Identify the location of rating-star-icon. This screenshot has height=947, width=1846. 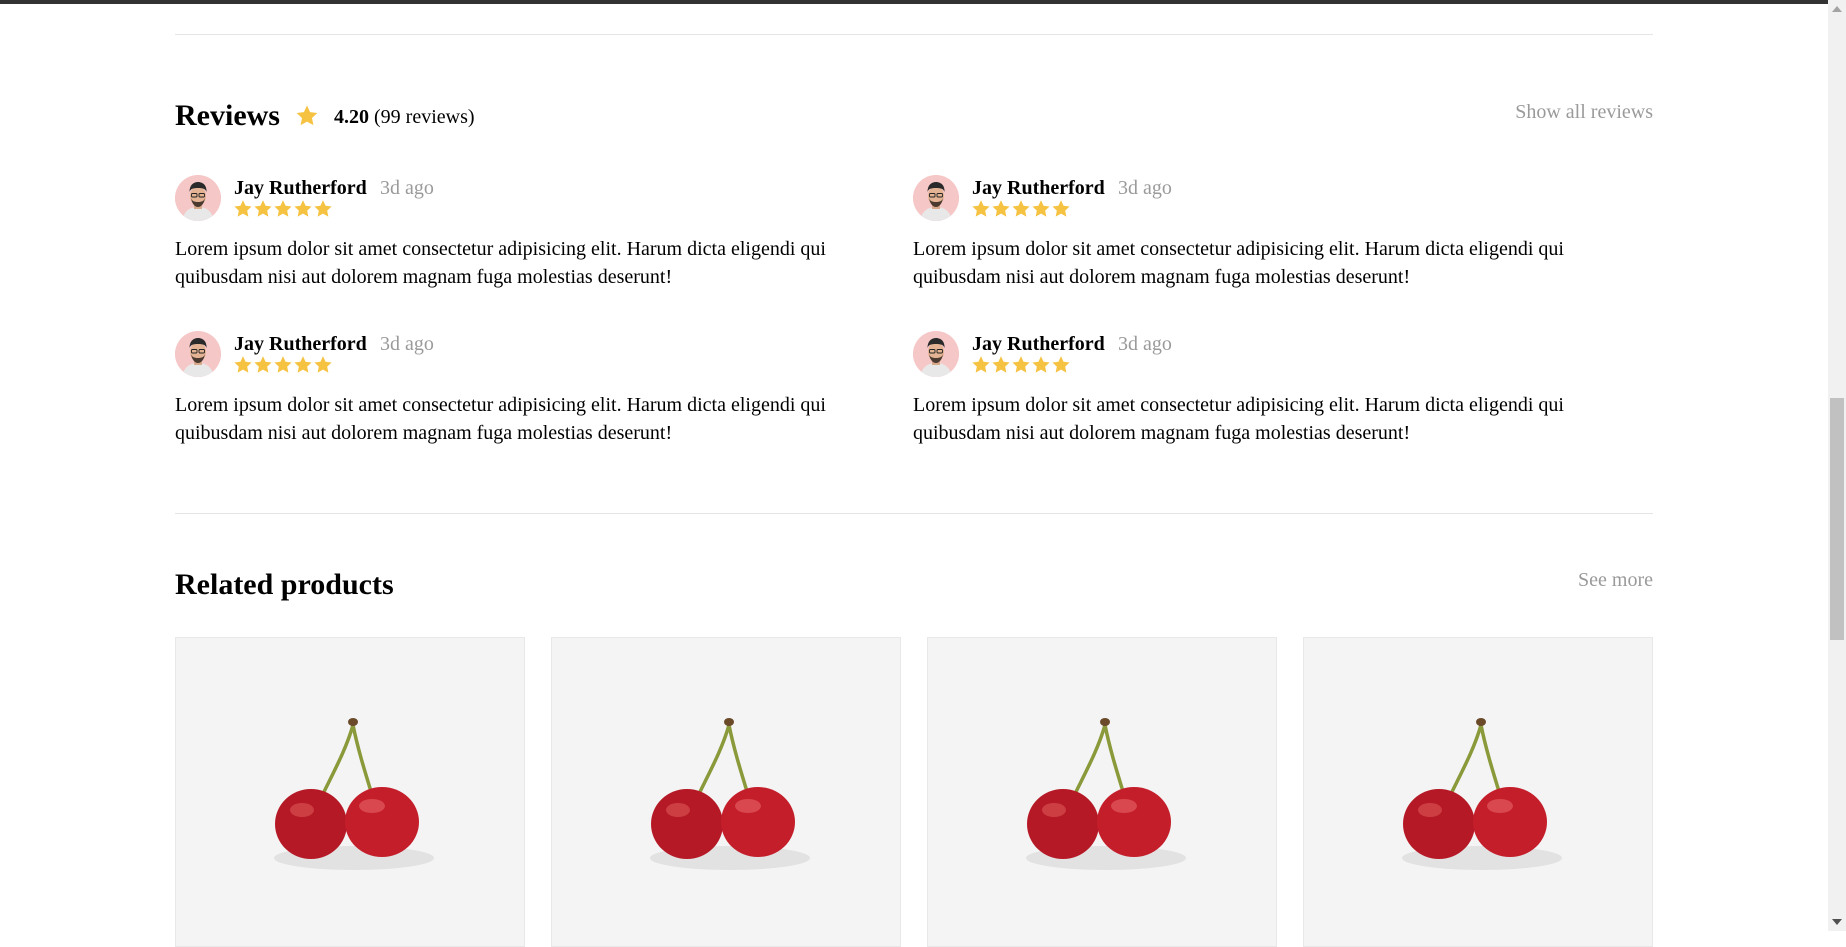
(307, 118).